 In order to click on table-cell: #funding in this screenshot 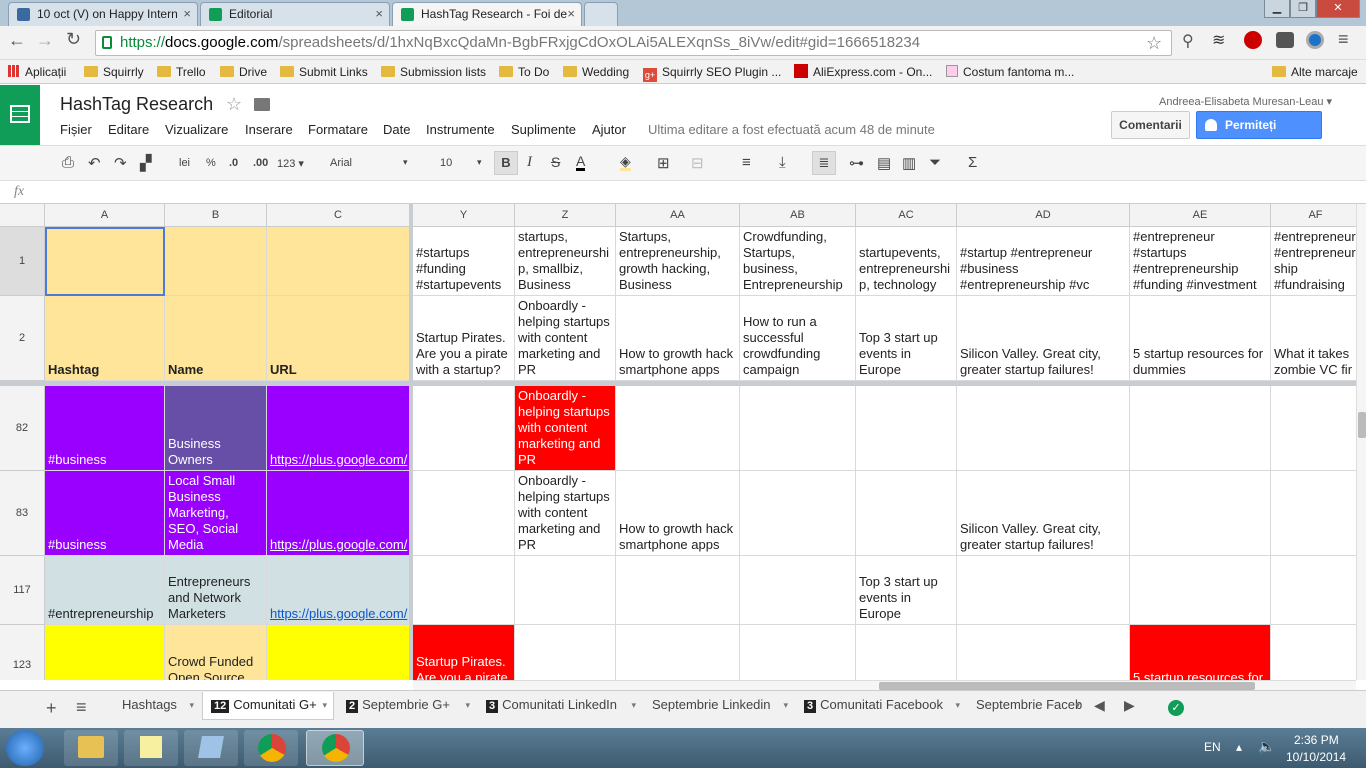, I will do `click(105, 652)`.